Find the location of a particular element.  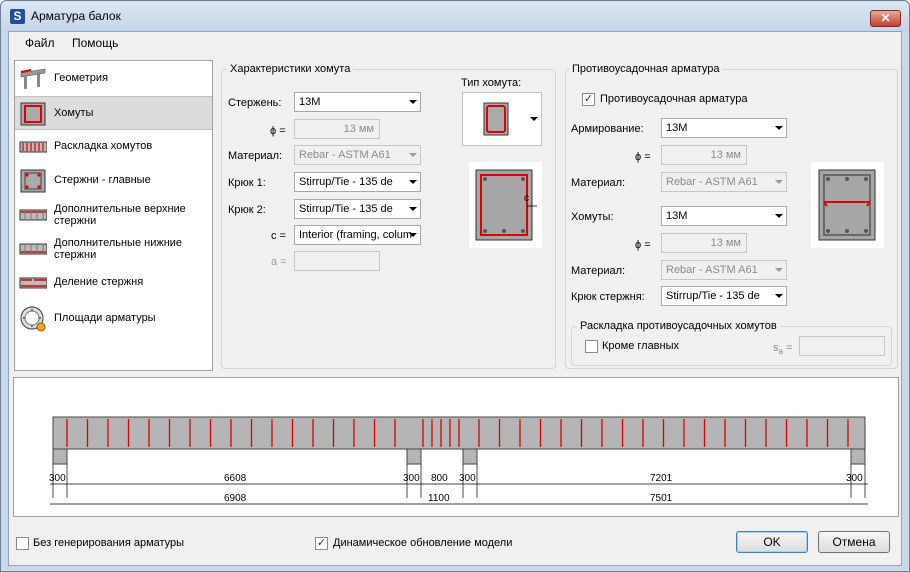

hook-select-value: Stirrup/Tie - 135 de is located at coordinates (713, 296).